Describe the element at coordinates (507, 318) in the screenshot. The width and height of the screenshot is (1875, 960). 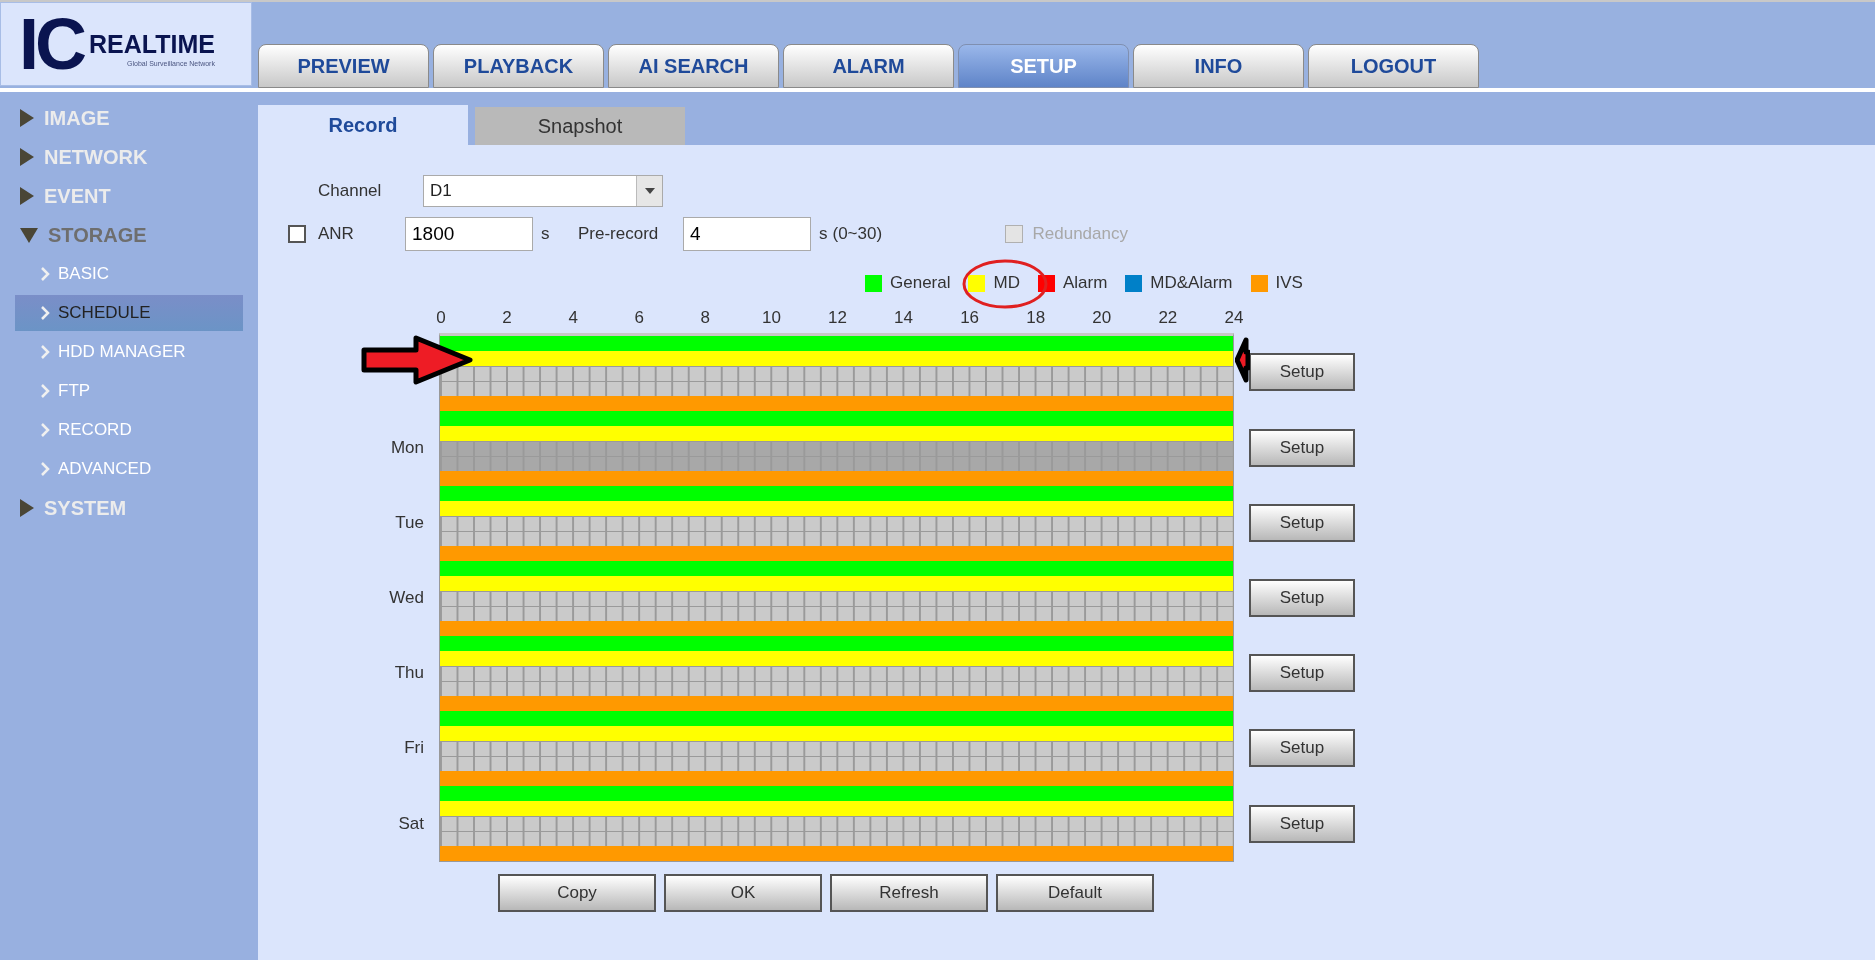
I see `hour-label: 2` at that location.